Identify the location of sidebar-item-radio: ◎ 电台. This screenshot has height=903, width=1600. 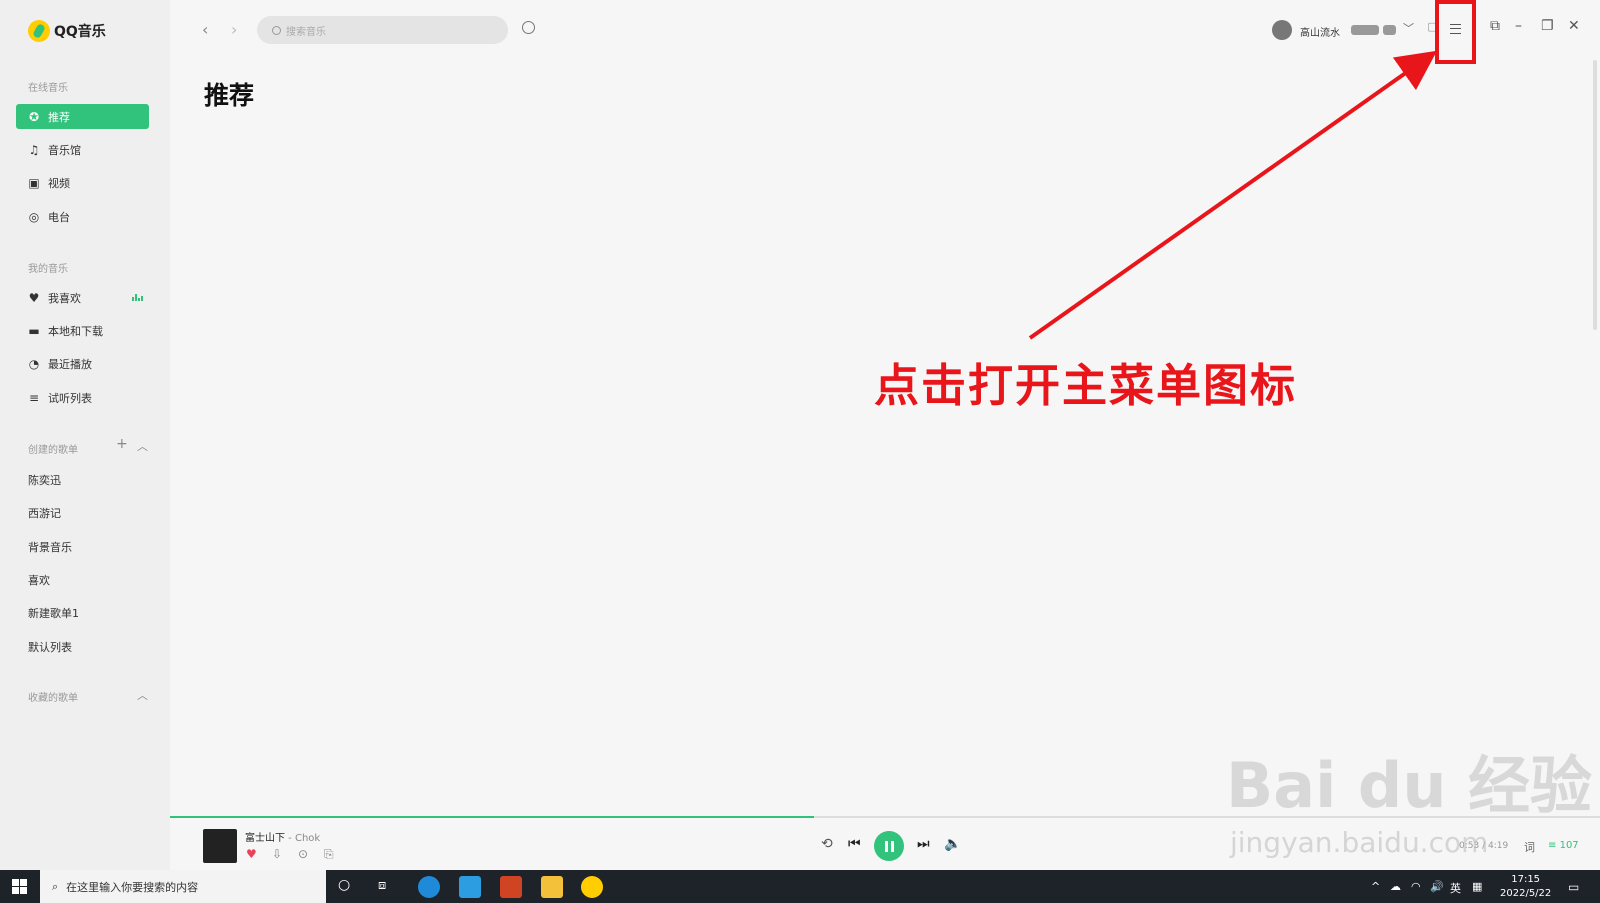
(82, 216).